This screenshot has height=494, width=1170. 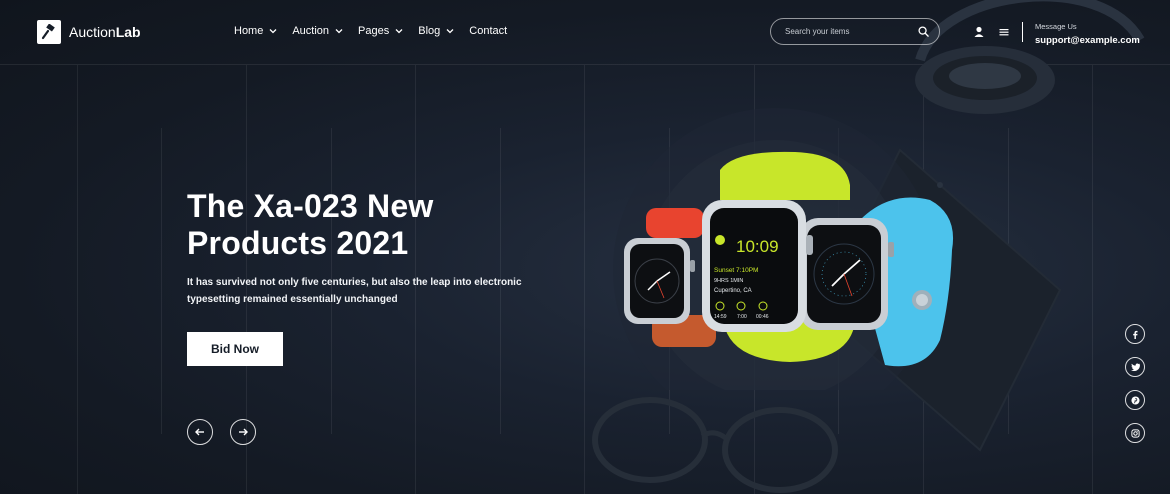 What do you see at coordinates (429, 31) in the screenshot?
I see `nav-item-label: Blog` at bounding box center [429, 31].